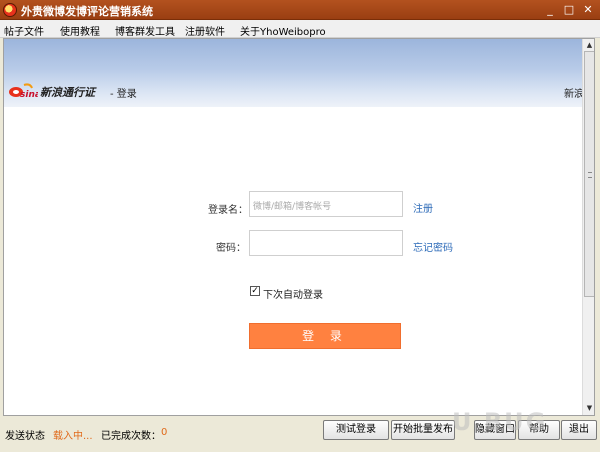 Image resolution: width=600 pixels, height=452 pixels. I want to click on minimize-window-button: _, so click(550, 9).